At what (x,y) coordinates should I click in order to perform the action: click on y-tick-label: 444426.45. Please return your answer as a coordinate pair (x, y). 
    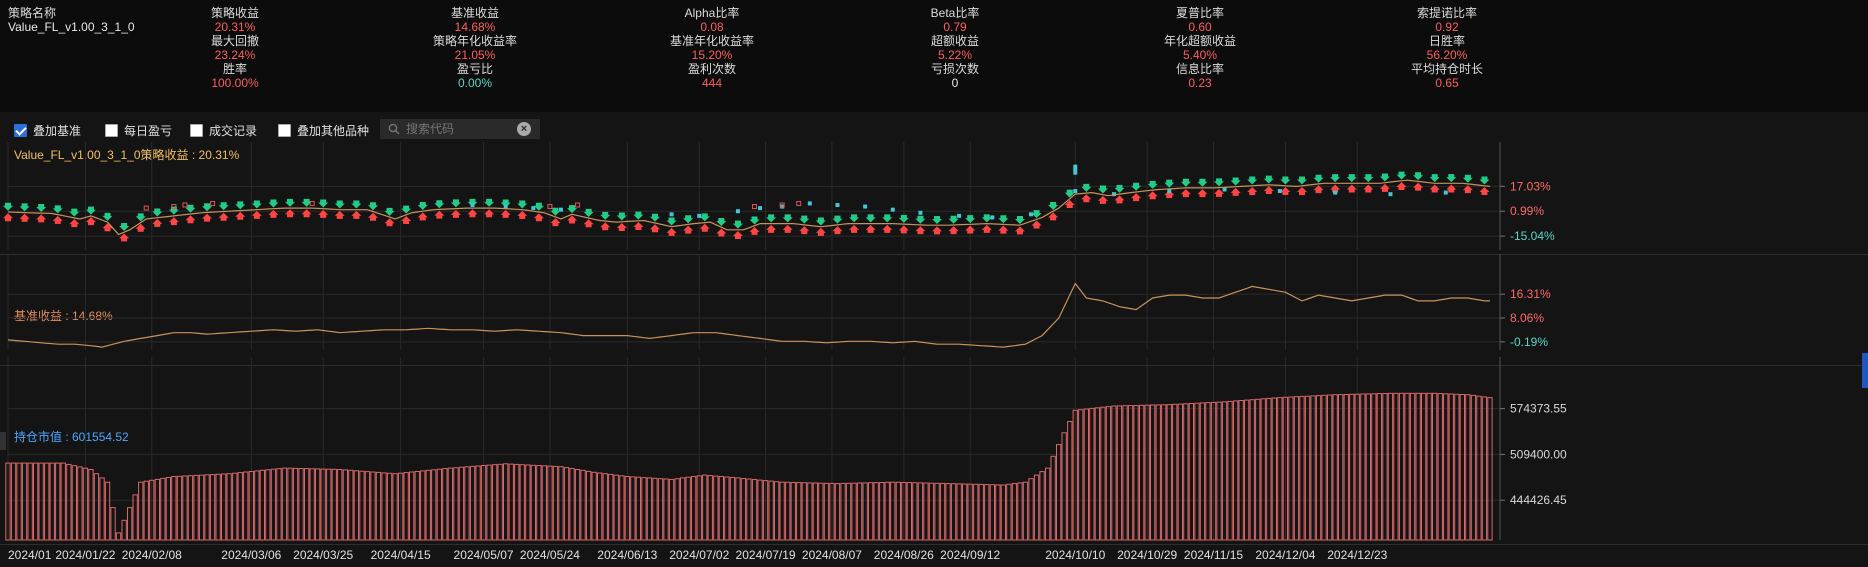
    Looking at the image, I should click on (1538, 500).